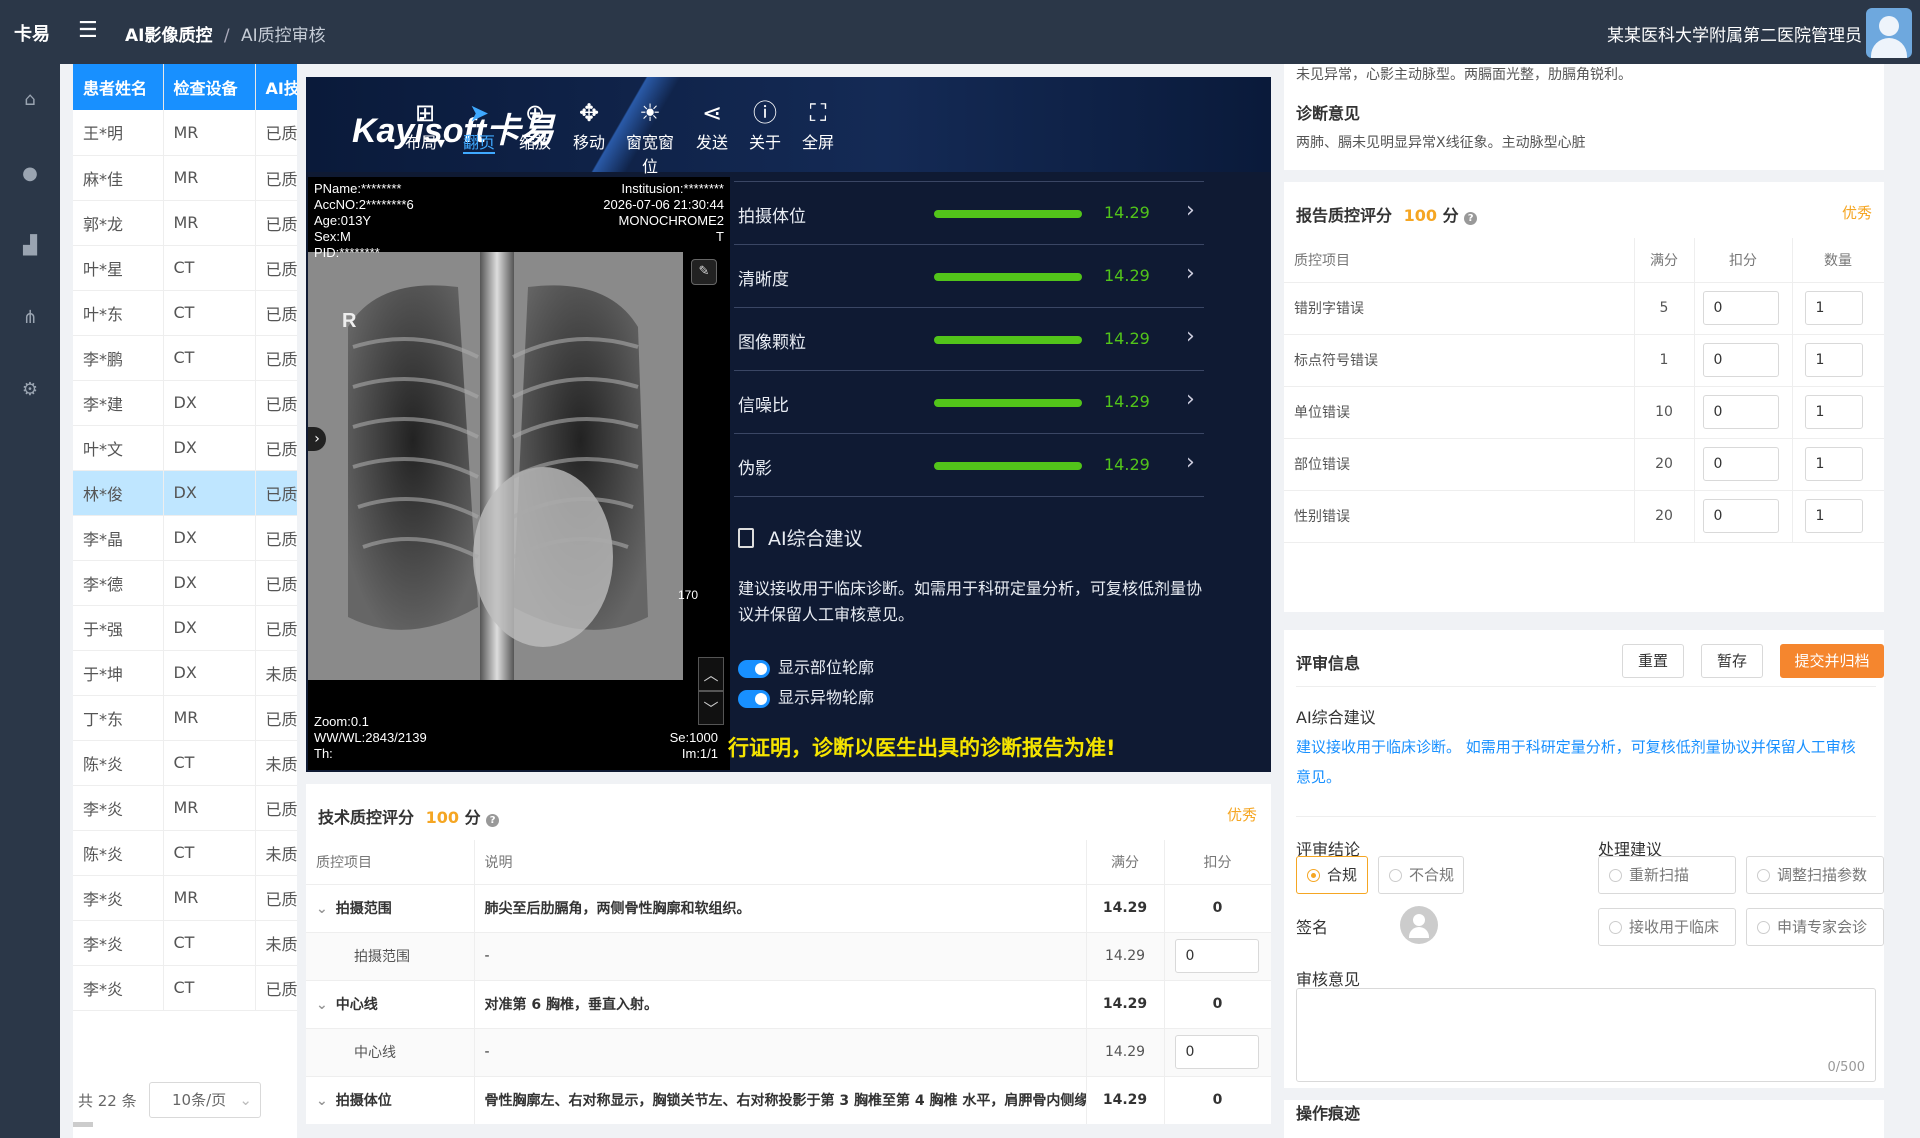 Image resolution: width=1920 pixels, height=1138 pixels. What do you see at coordinates (711, 674) in the screenshot?
I see `scroll-up-button: ︿` at bounding box center [711, 674].